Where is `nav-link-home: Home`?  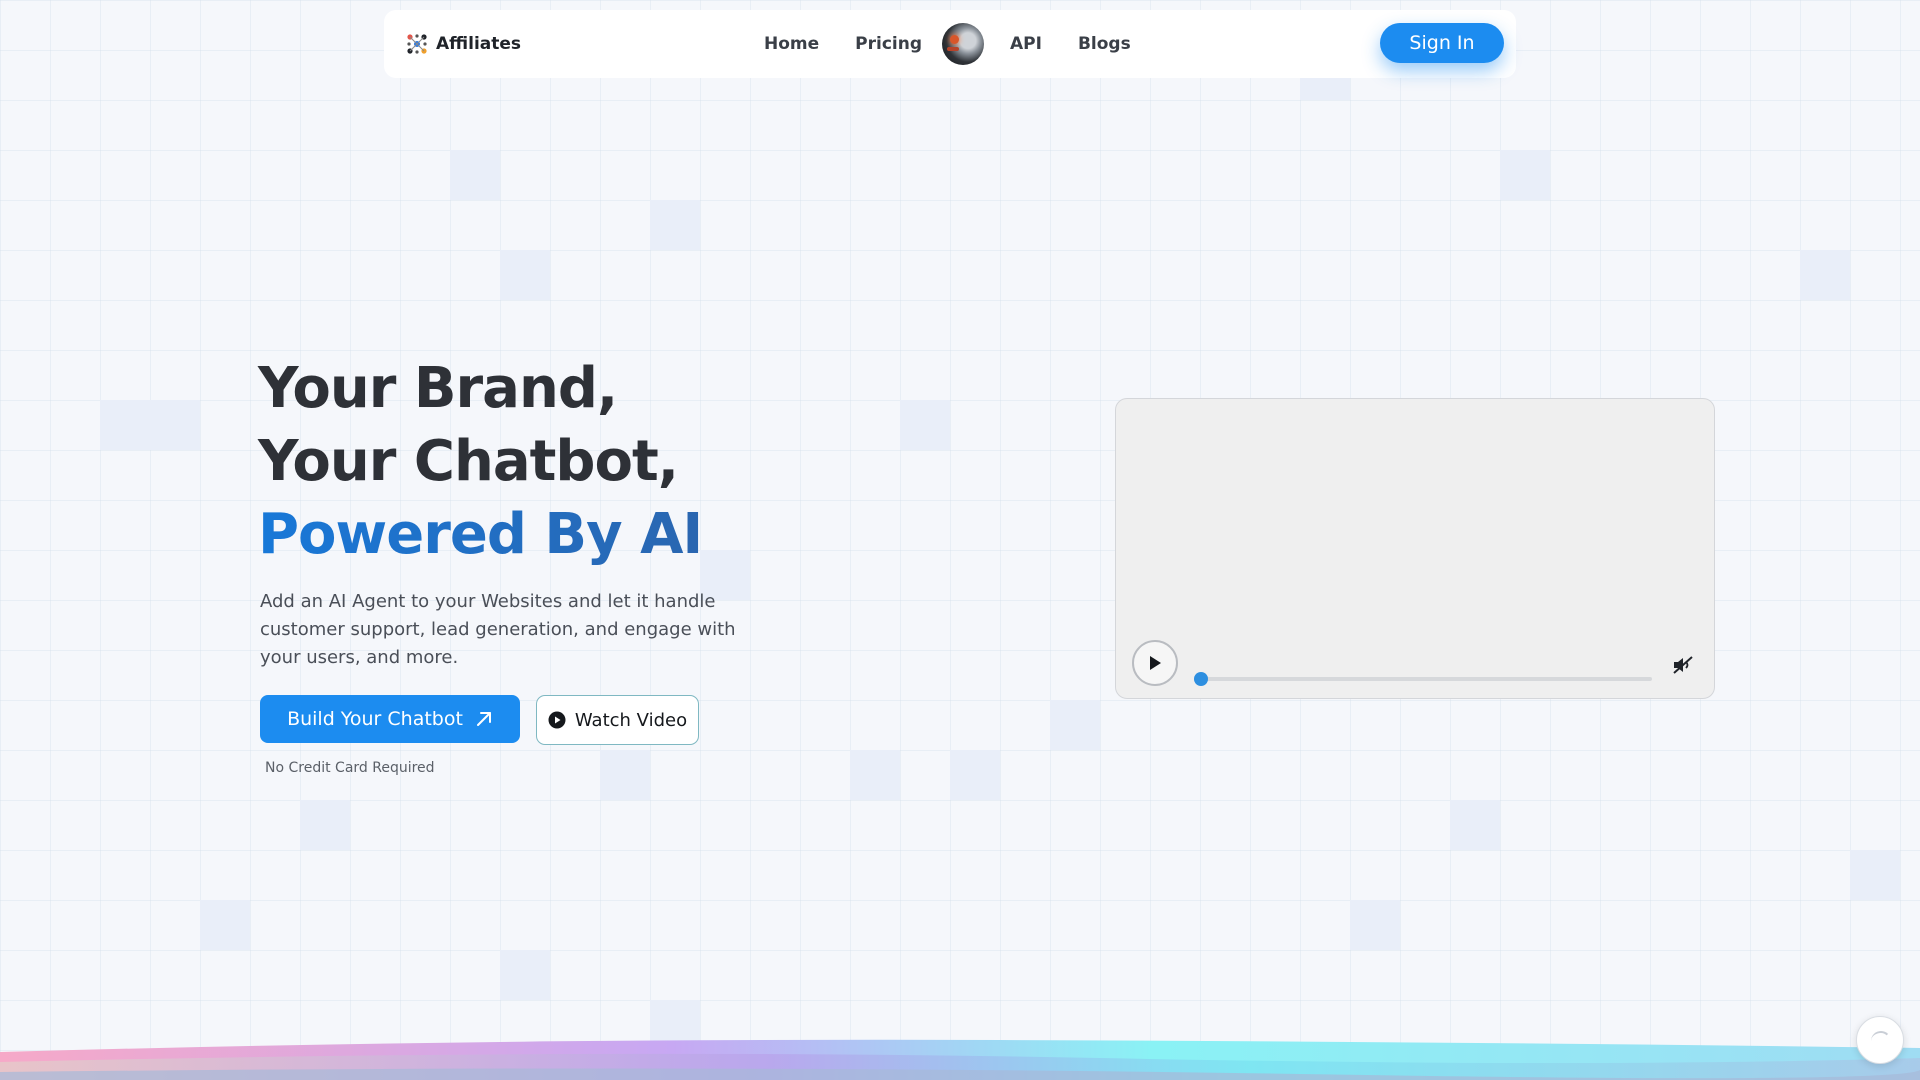 nav-link-home: Home is located at coordinates (791, 44).